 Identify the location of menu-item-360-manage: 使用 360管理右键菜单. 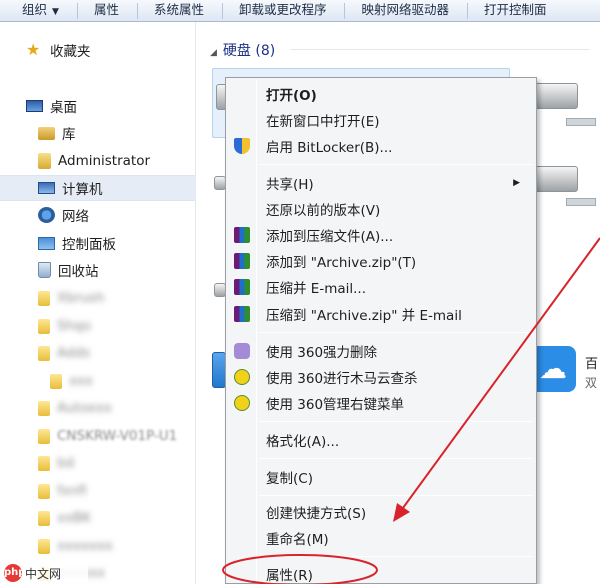
(381, 403).